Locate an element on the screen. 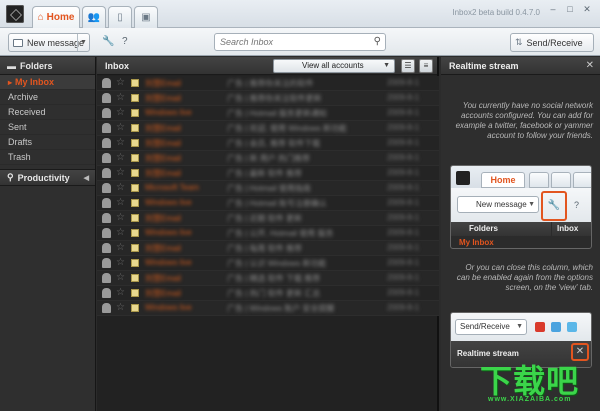 The width and height of the screenshot is (600, 411). wrench-icon: 🔧 is located at coordinates (108, 41).